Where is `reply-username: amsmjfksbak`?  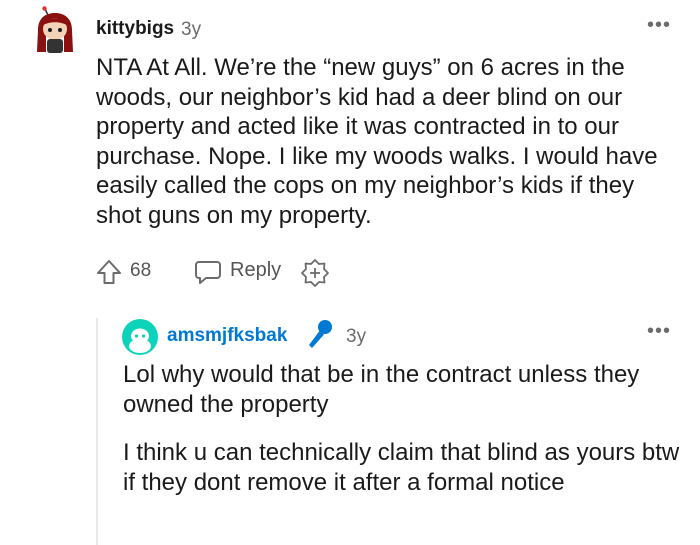
reply-username: amsmjfksbak is located at coordinates (227, 336).